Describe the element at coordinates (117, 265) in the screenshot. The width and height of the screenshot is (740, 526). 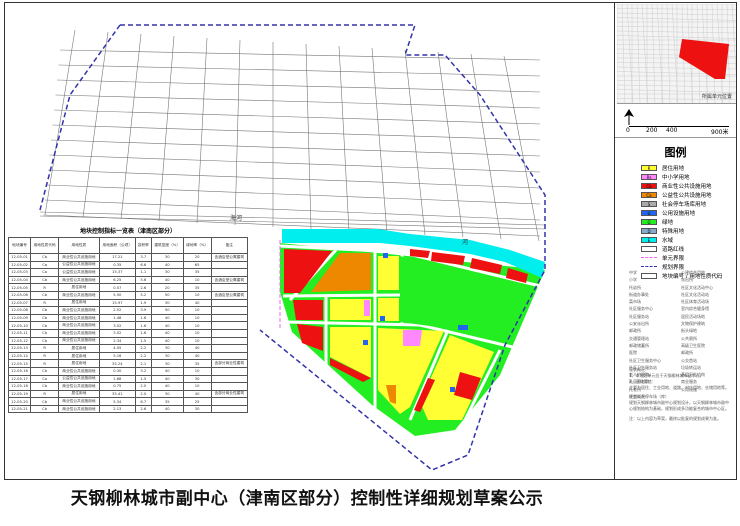
I see `table-cell: 0.35` at that location.